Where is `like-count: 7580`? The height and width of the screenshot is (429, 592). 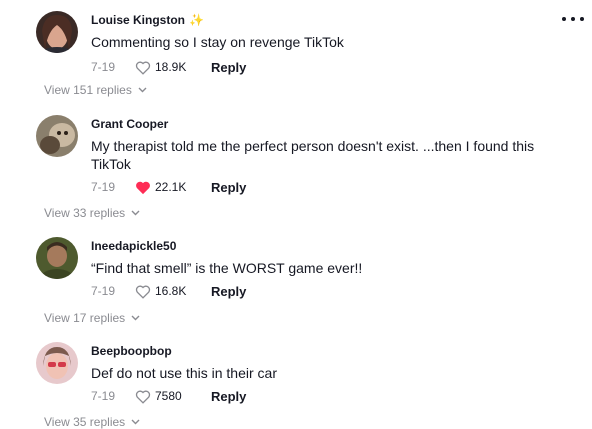 like-count: 7580 is located at coordinates (168, 396).